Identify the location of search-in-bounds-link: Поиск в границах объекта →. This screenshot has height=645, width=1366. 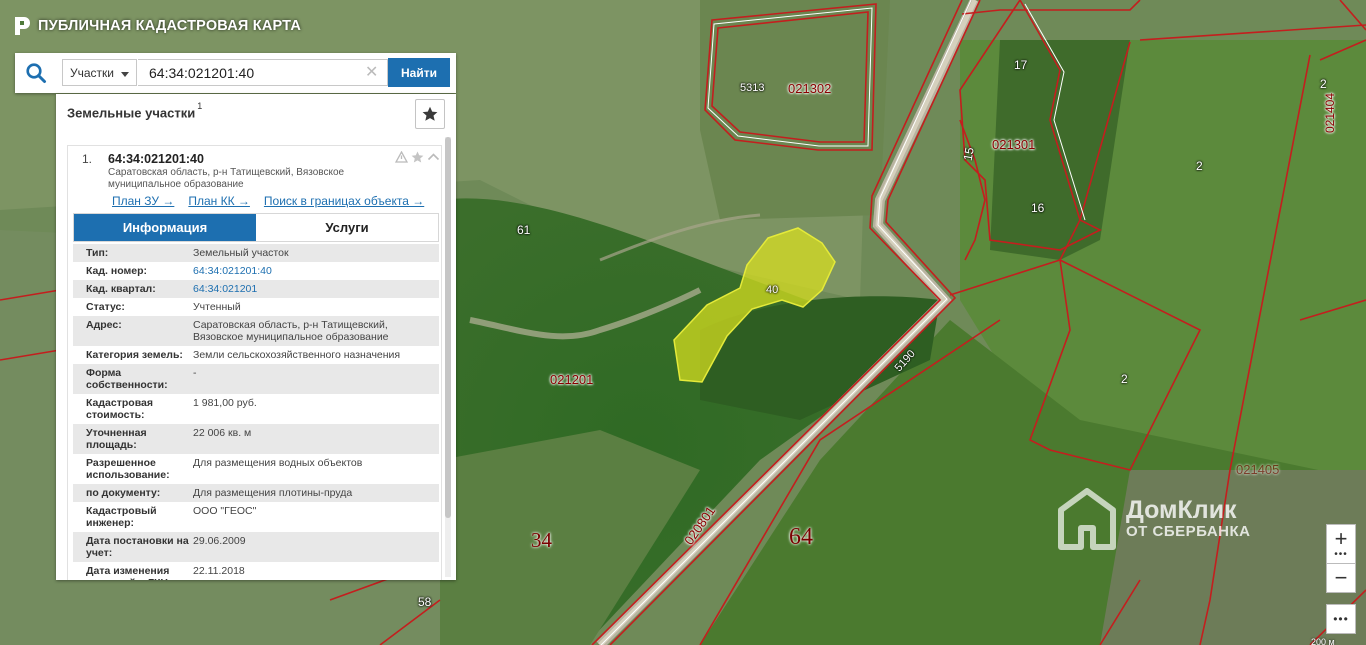
(344, 201).